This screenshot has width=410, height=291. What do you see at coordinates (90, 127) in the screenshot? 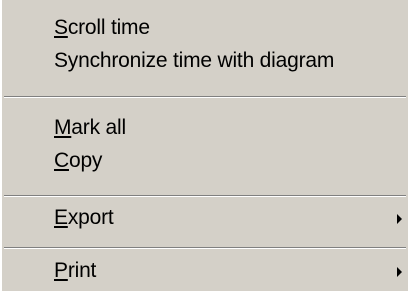
I see `menu-item-label: Mark all` at bounding box center [90, 127].